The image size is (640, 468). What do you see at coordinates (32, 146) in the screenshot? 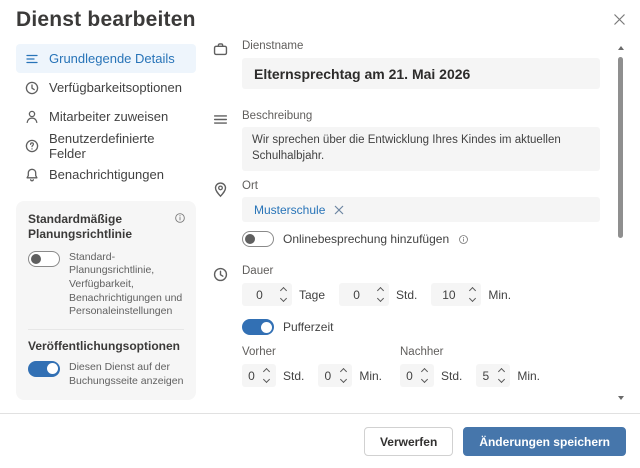
I see `question-circle-icon` at bounding box center [32, 146].